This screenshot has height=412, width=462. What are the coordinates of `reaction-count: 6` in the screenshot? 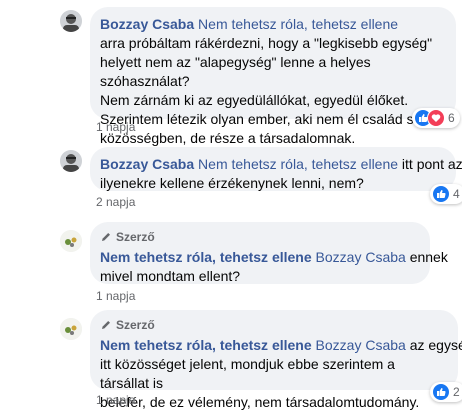 It's located at (451, 118).